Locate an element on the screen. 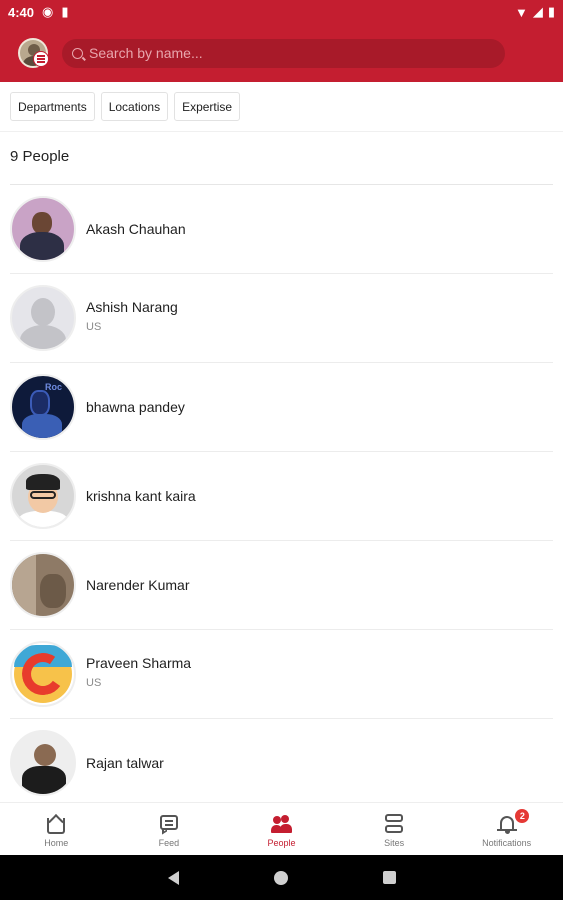  nav-sites: Sites is located at coordinates (394, 829).